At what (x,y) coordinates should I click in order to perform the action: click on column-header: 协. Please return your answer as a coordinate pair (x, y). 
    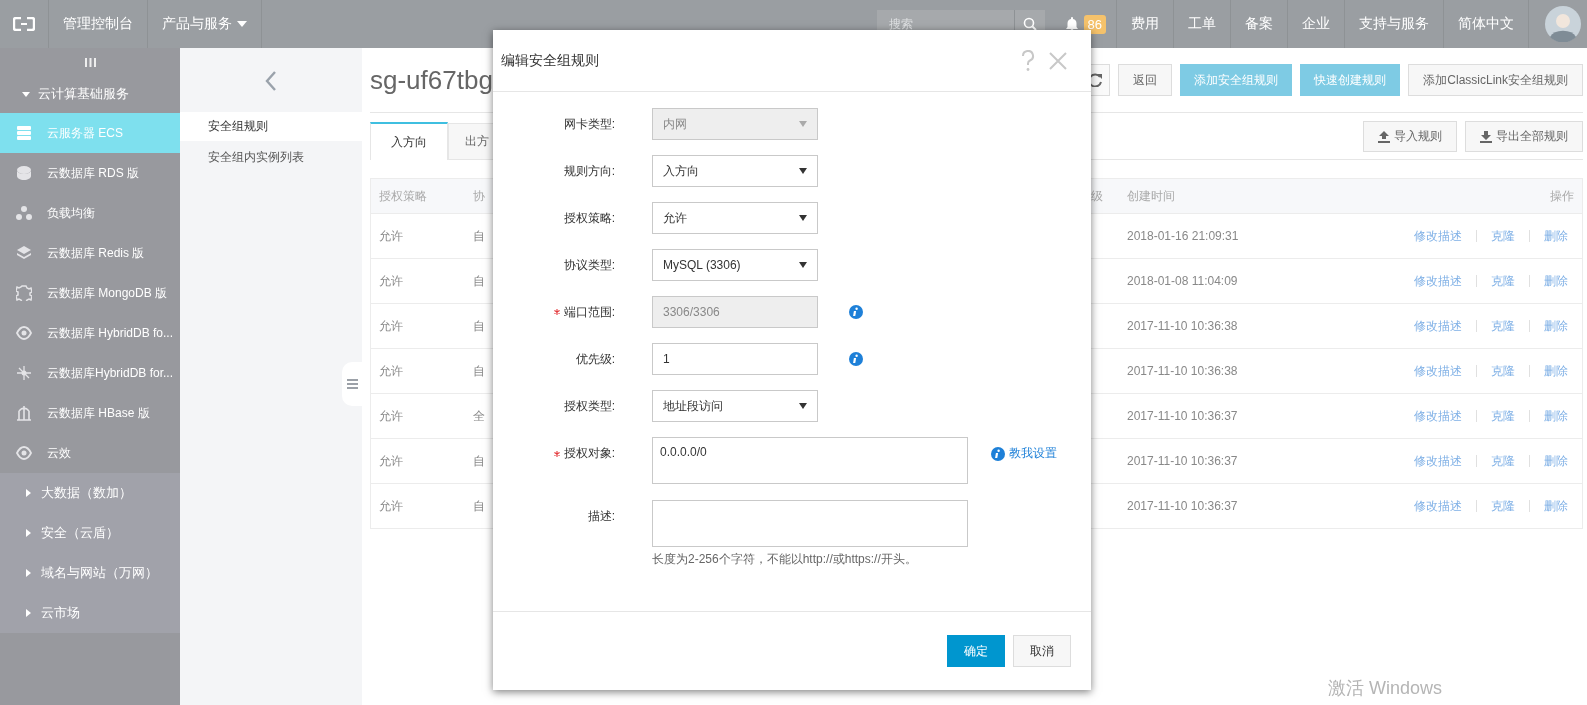
    Looking at the image, I should click on (479, 196).